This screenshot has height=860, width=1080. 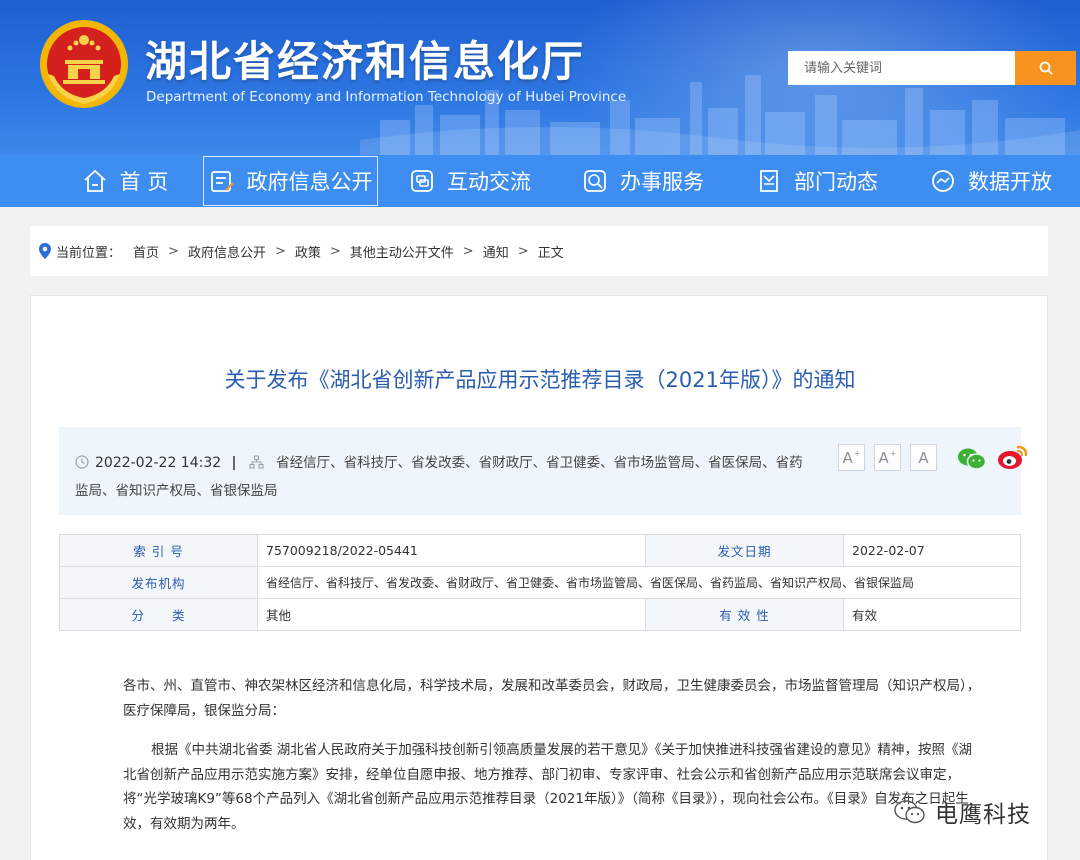 I want to click on nav-item-open-data: 数据开放, so click(x=991, y=181).